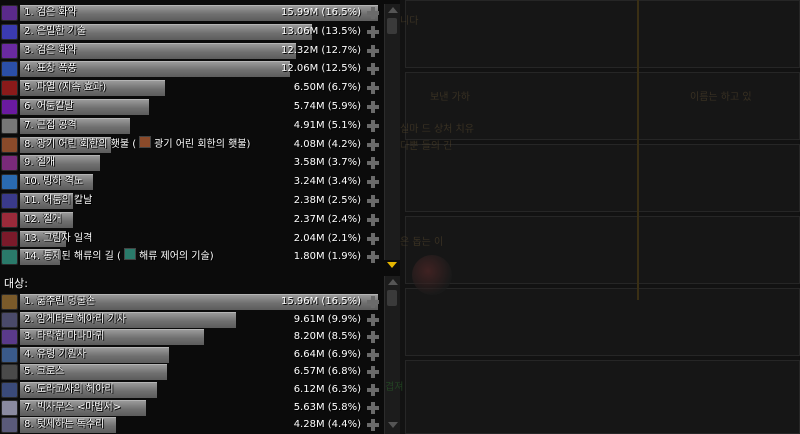 The width and height of the screenshot is (800, 434). I want to click on row-label: 1. 굶주린 덩굴손, so click(59, 302).